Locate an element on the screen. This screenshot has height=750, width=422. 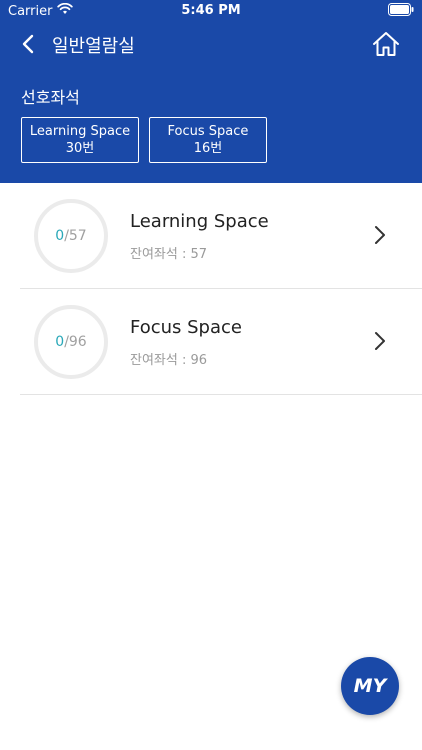
remaining-seats: 잔여좌석 : 57 is located at coordinates (169, 254).